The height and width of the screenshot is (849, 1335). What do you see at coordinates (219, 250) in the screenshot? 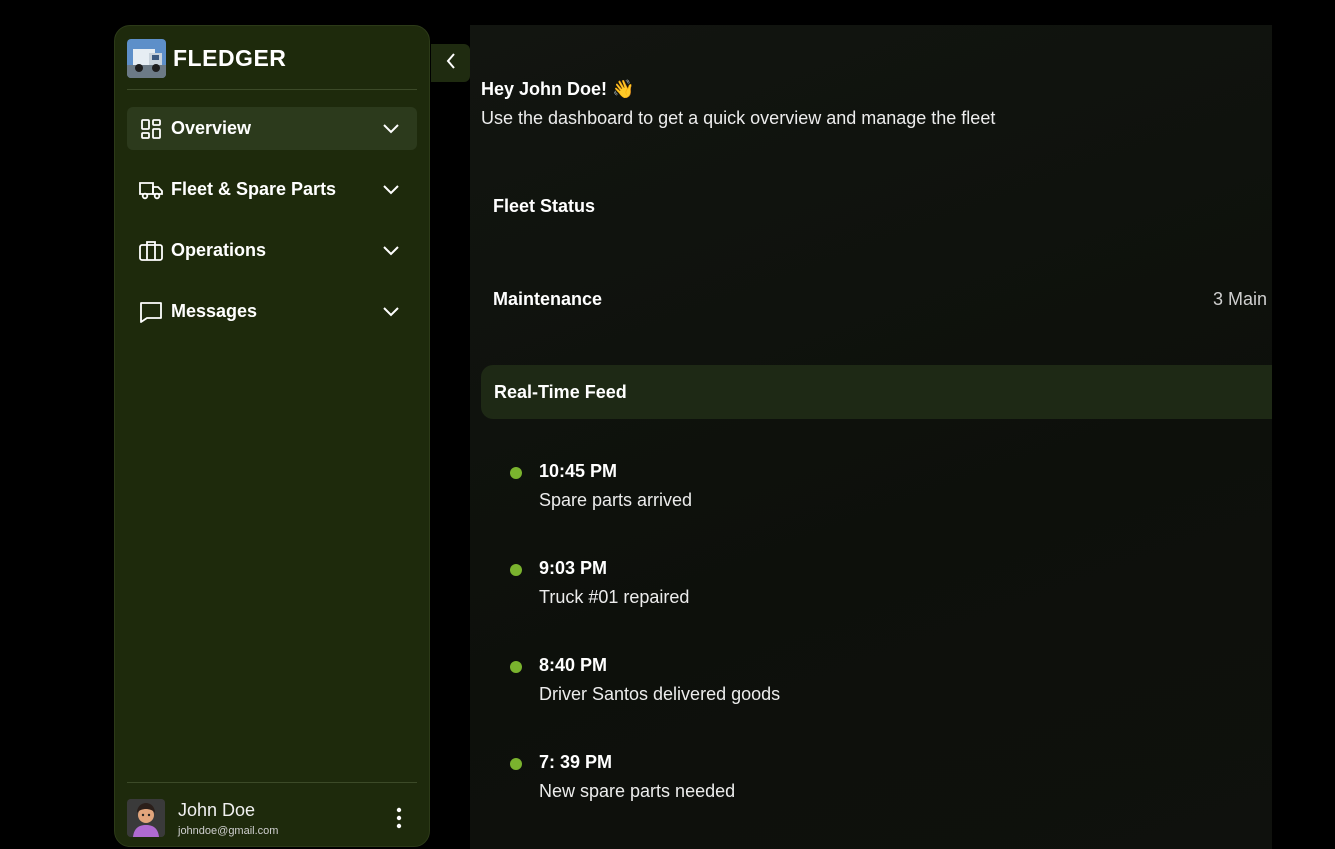
I see `sidebar-item-label: Operations` at bounding box center [219, 250].